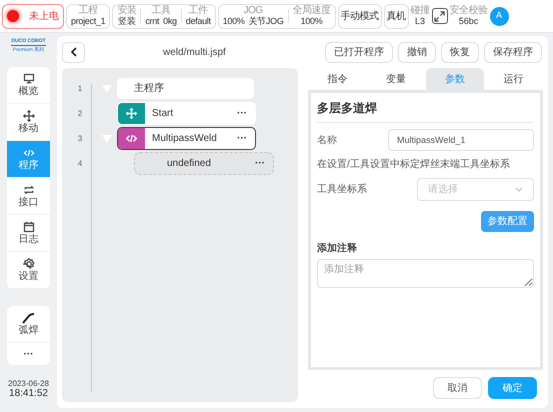  Describe the element at coordinates (420, 21) in the screenshot. I see `status-value: L3` at that location.